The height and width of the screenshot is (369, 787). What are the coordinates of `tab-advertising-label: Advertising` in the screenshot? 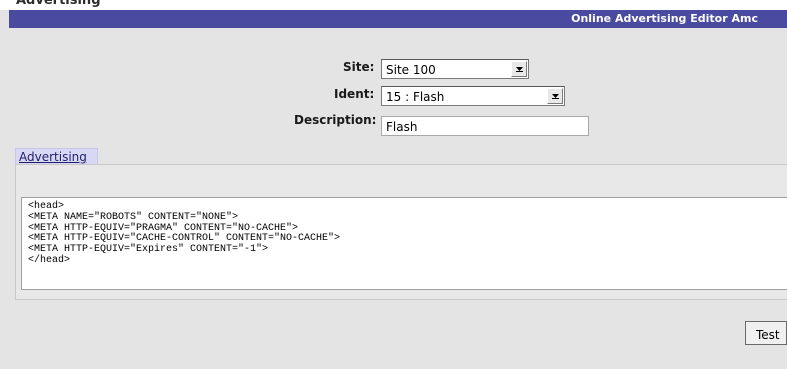 It's located at (53, 157).